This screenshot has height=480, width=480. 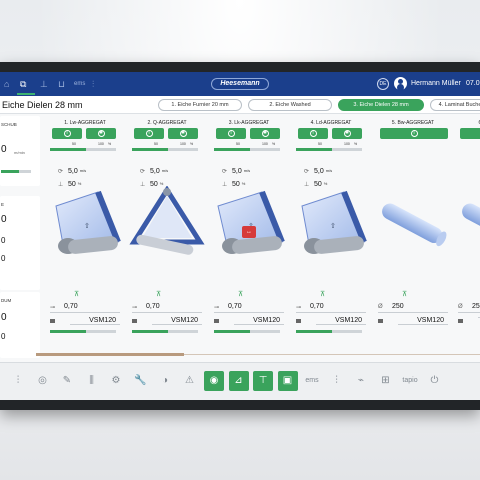 I want to click on roll-icon: ◎, so click(x=43, y=381).